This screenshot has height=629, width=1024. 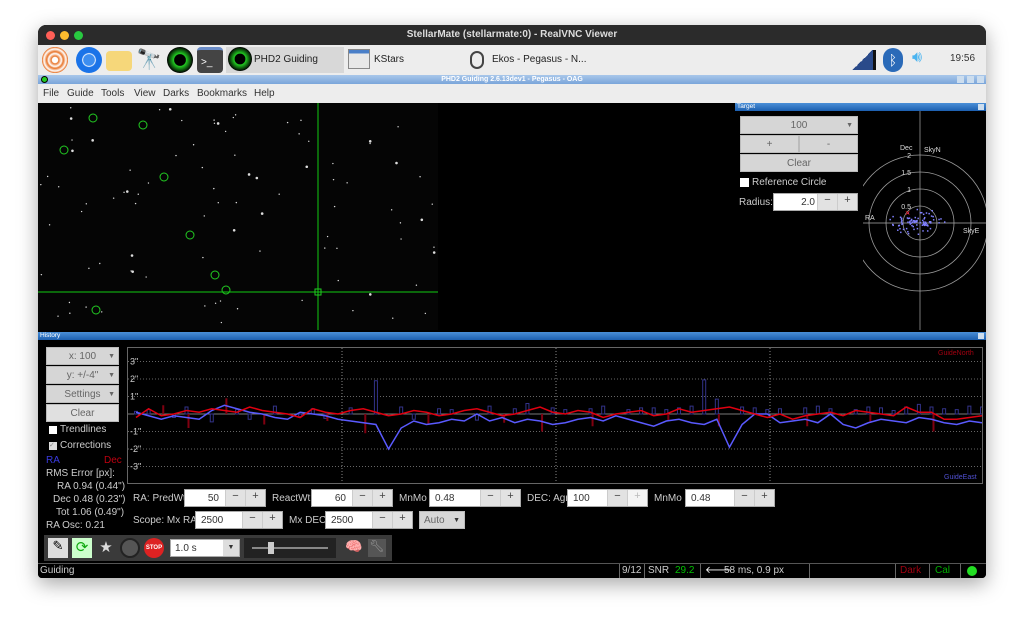 What do you see at coordinates (354, 548) in the screenshot?
I see `brain-icon: 🧠` at bounding box center [354, 548].